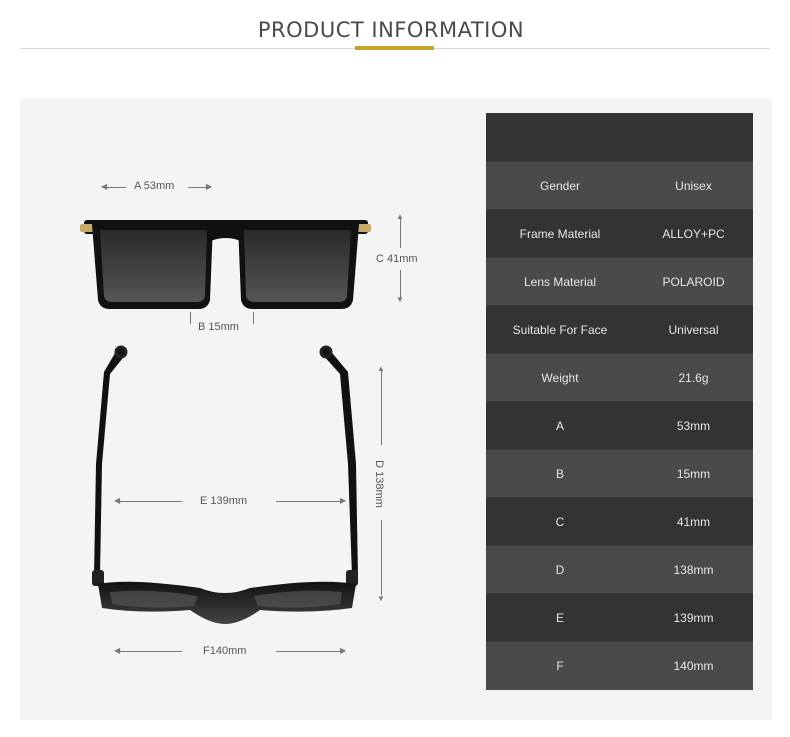 The width and height of the screenshot is (790, 737). Describe the element at coordinates (391, 30) in the screenshot. I see `page-title: PRODUCT INFORMATION` at that location.